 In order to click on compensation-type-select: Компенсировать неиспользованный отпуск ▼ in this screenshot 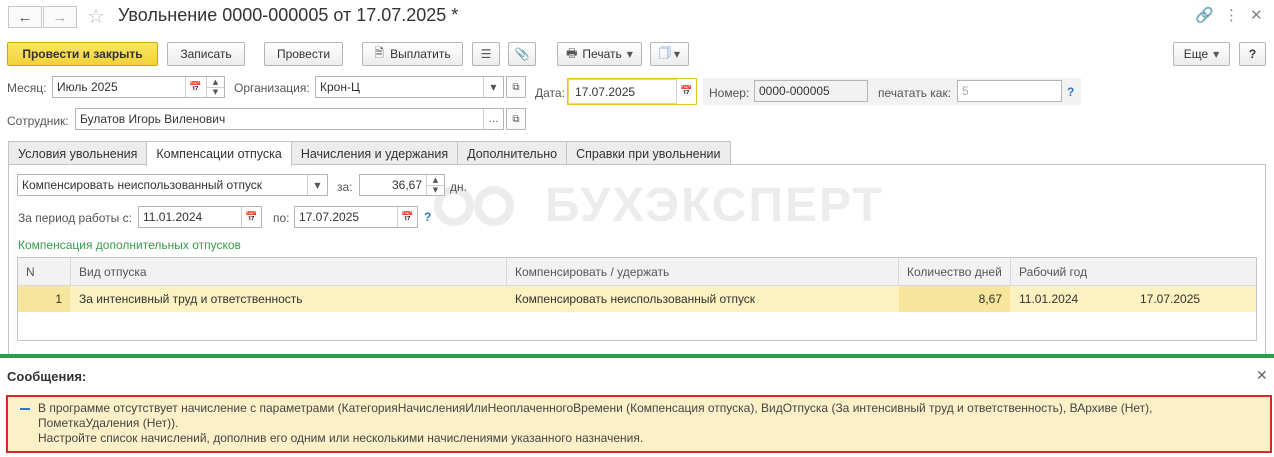, I will do `click(172, 185)`.